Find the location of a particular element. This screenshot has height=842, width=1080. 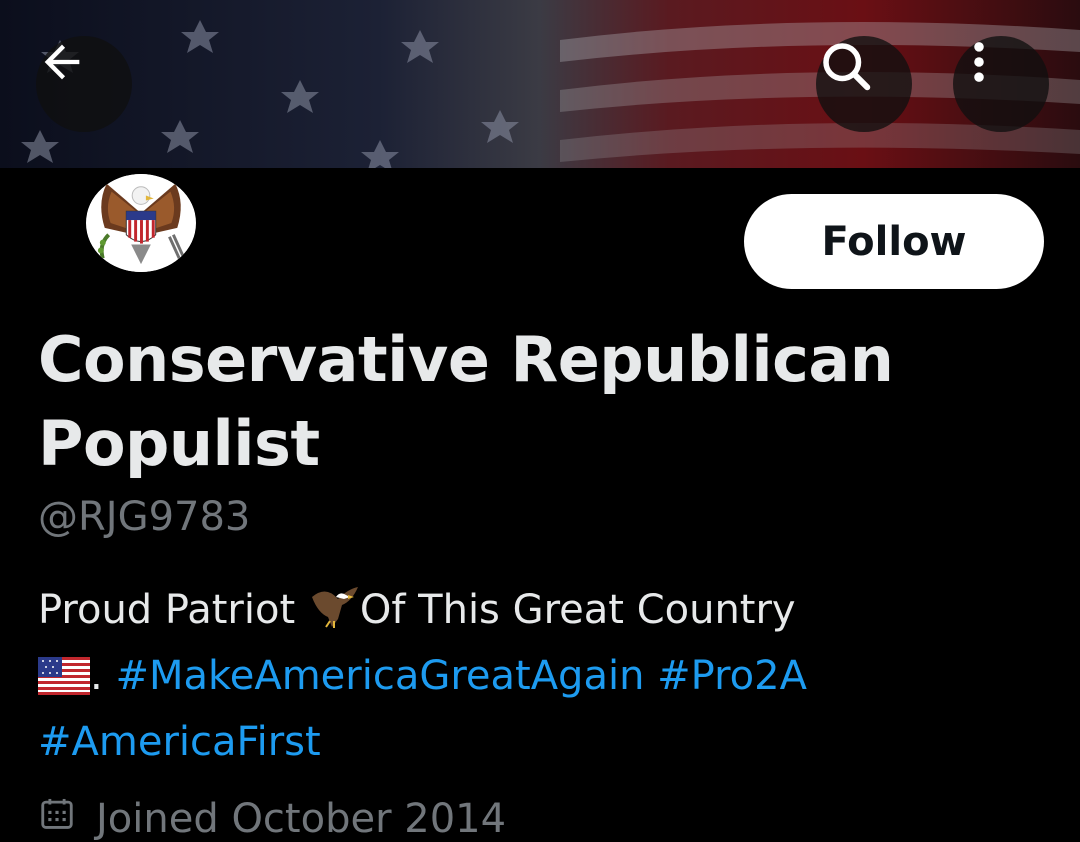

arrow-left-icon is located at coordinates (62, 62).